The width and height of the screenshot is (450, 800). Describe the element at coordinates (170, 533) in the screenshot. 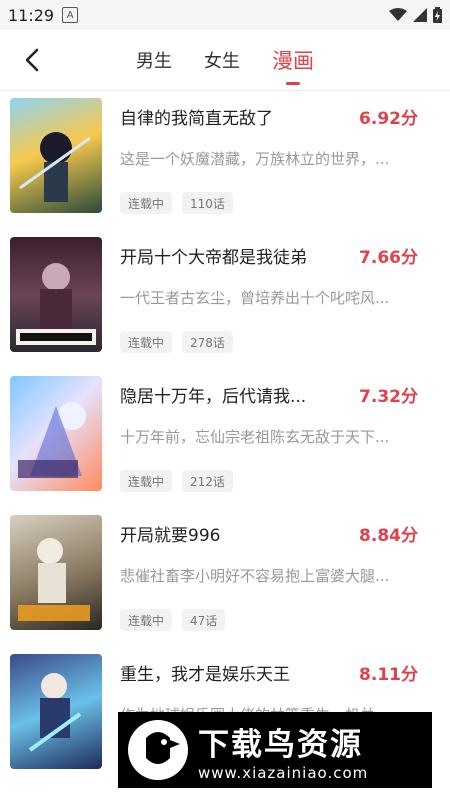

I see `comic-title: 开局就要996` at that location.